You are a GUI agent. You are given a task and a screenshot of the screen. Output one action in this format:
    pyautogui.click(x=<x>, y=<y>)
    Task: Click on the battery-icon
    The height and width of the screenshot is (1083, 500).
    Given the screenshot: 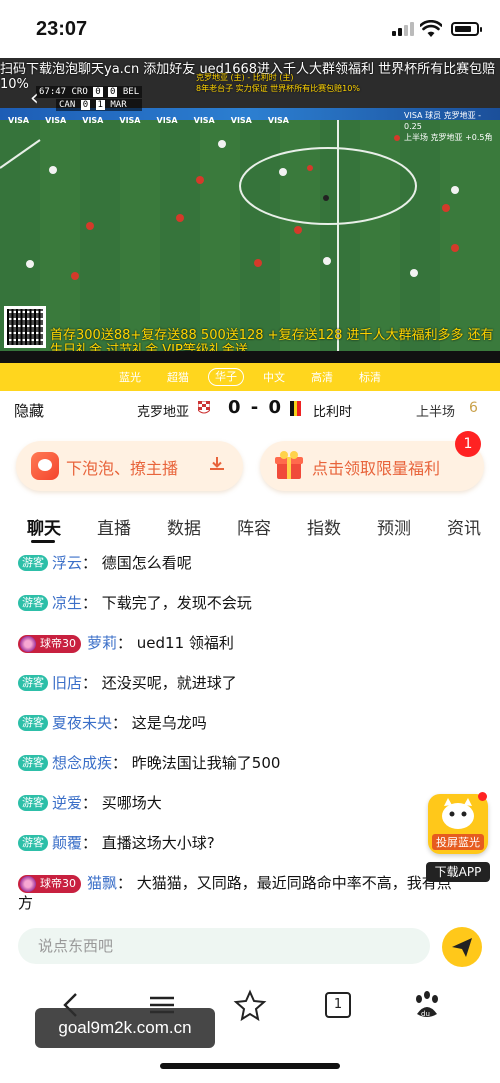 What is the action you would take?
    pyautogui.click(x=466, y=29)
    